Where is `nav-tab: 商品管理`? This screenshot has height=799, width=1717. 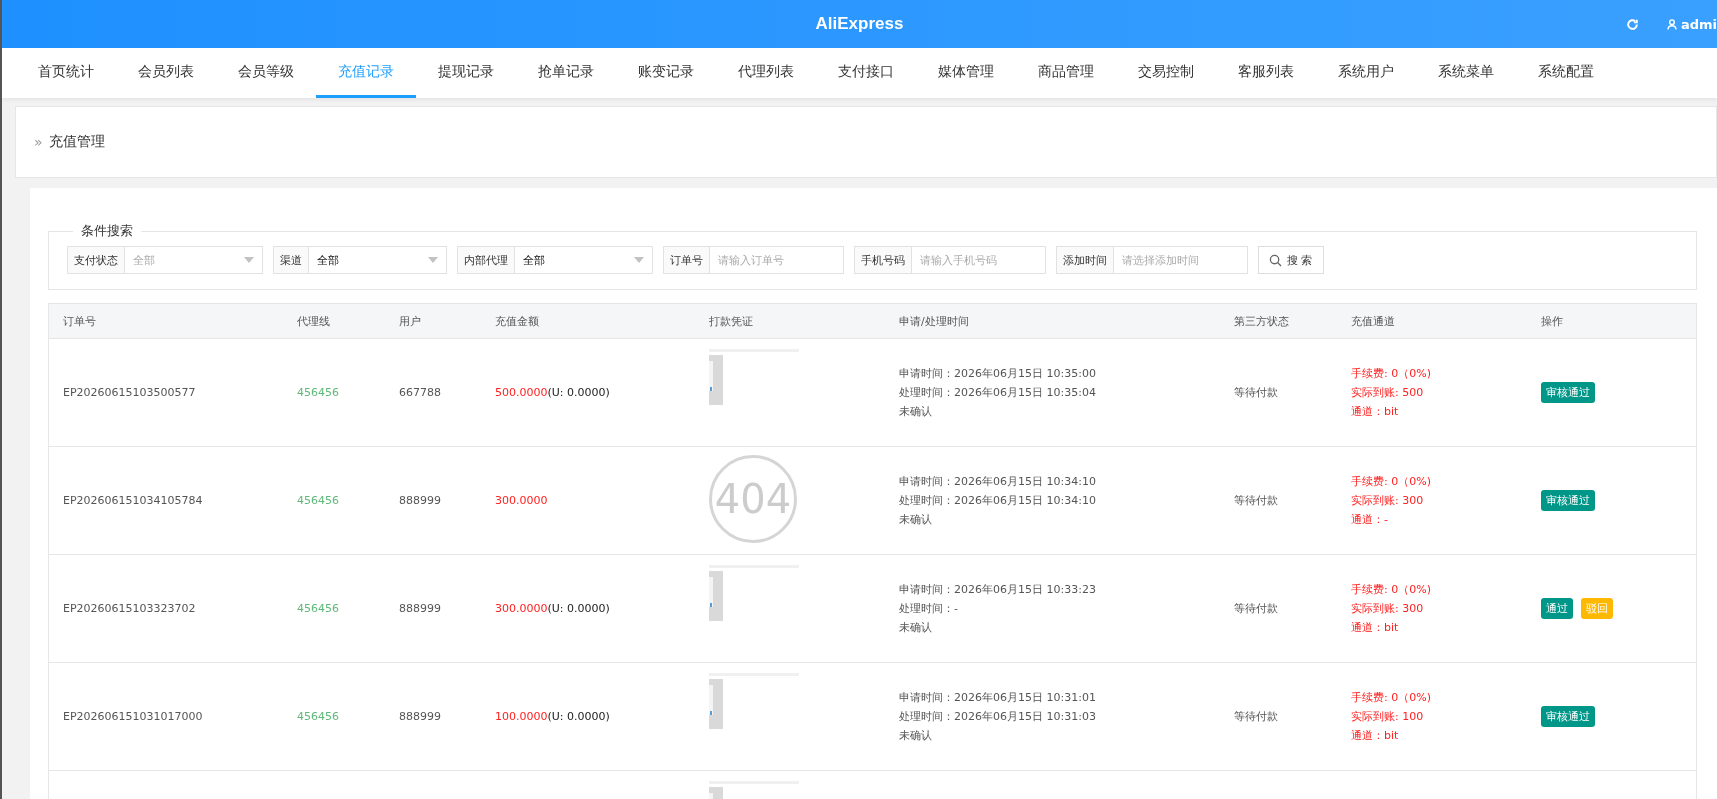
nav-tab: 商品管理 is located at coordinates (1066, 73).